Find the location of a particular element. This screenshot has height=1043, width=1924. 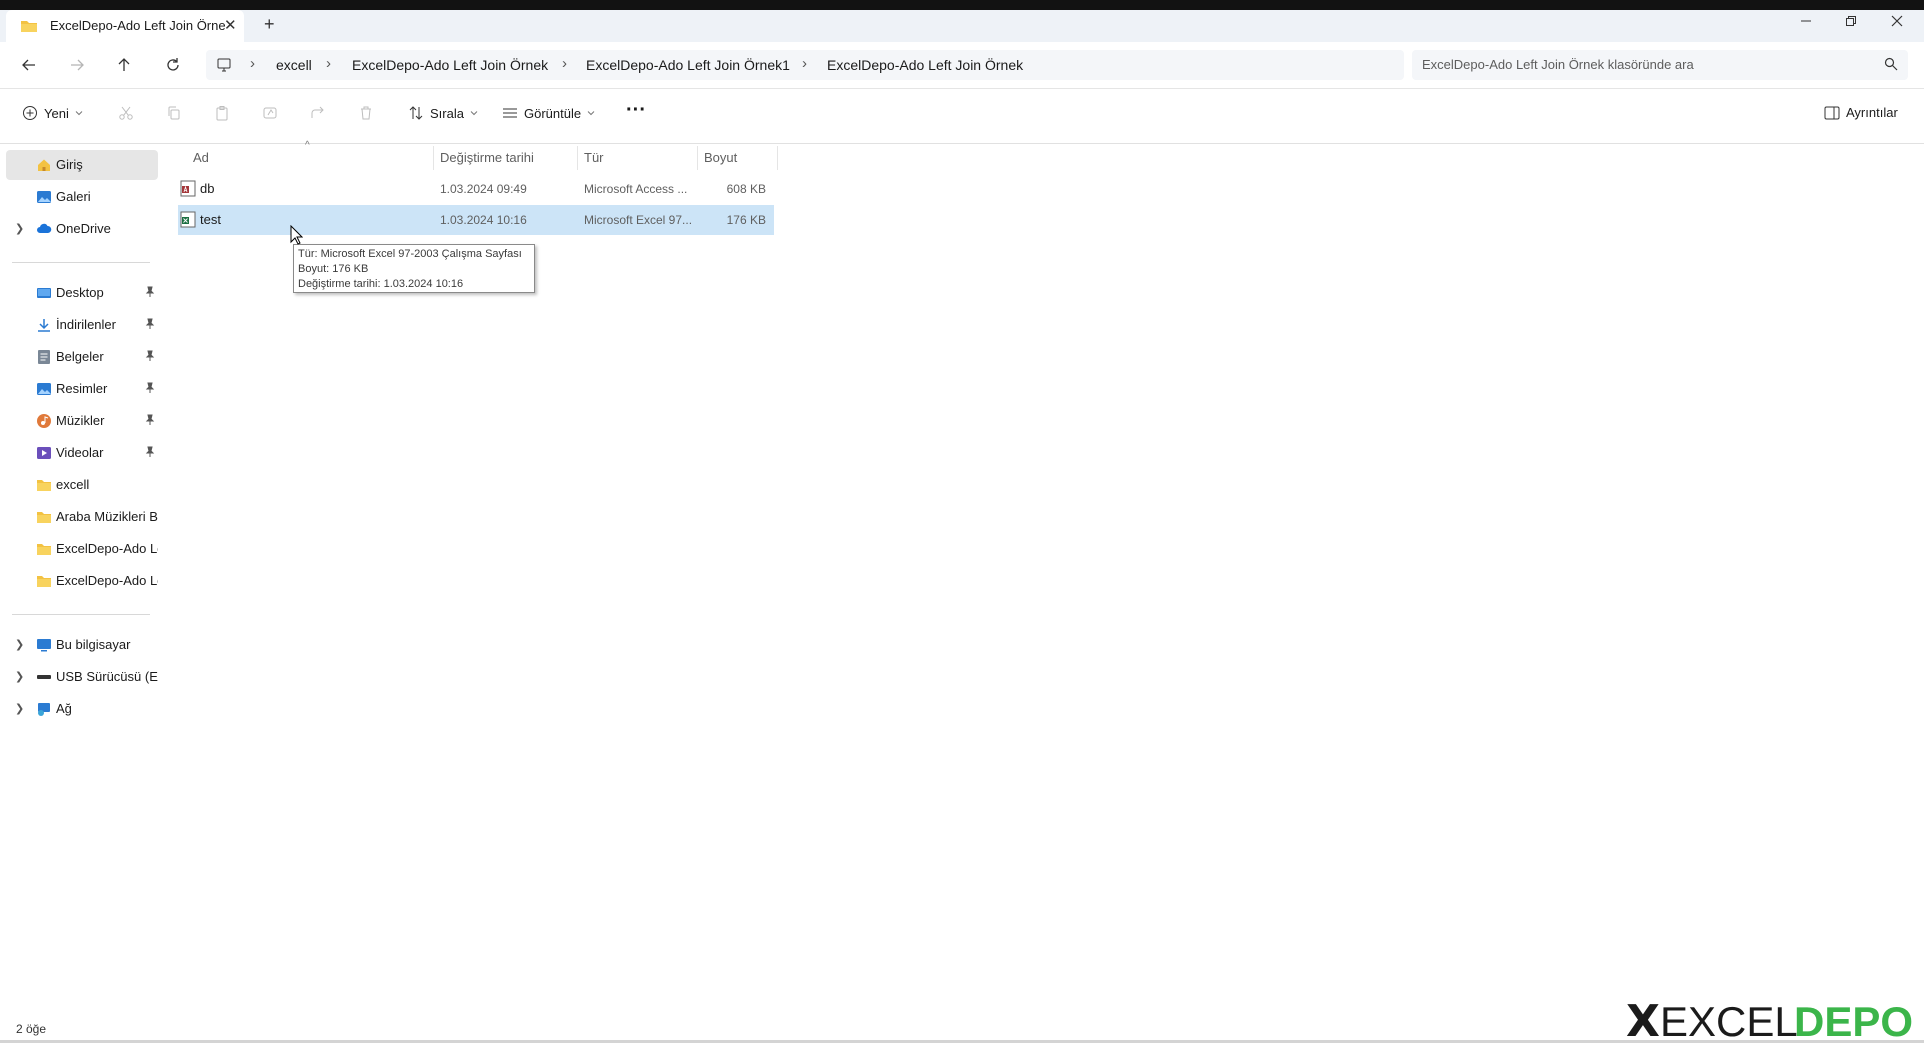

plus-circle-icon is located at coordinates (30, 113).